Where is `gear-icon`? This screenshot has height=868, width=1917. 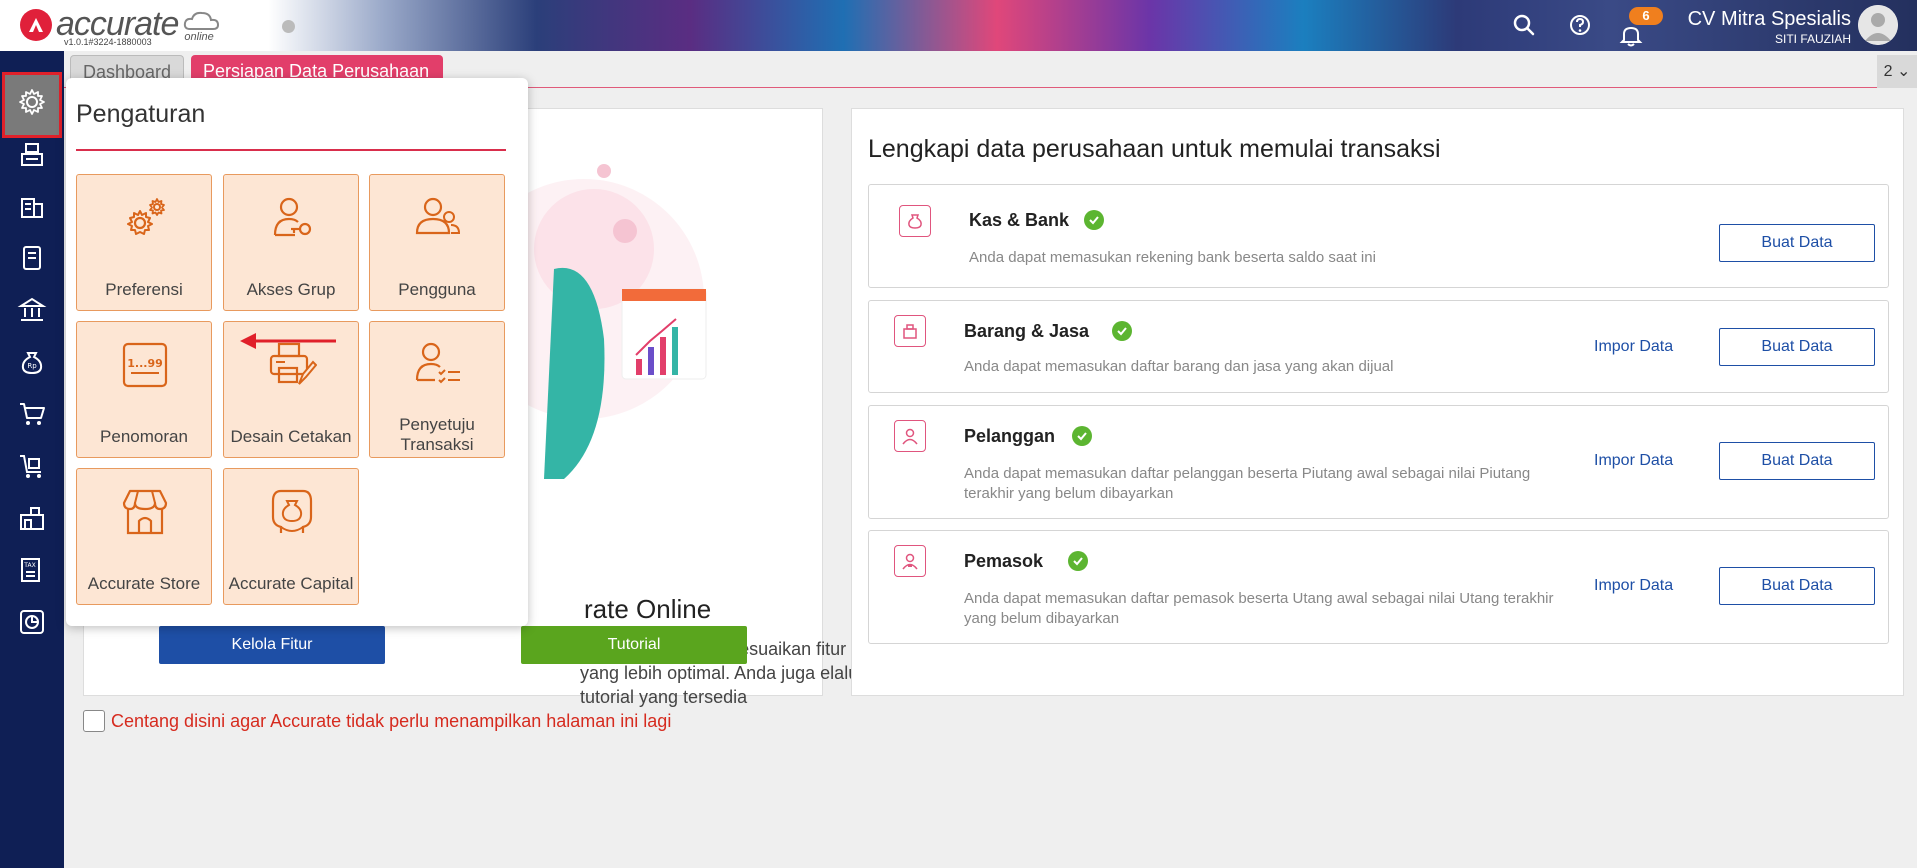
gear-icon is located at coordinates (32, 102).